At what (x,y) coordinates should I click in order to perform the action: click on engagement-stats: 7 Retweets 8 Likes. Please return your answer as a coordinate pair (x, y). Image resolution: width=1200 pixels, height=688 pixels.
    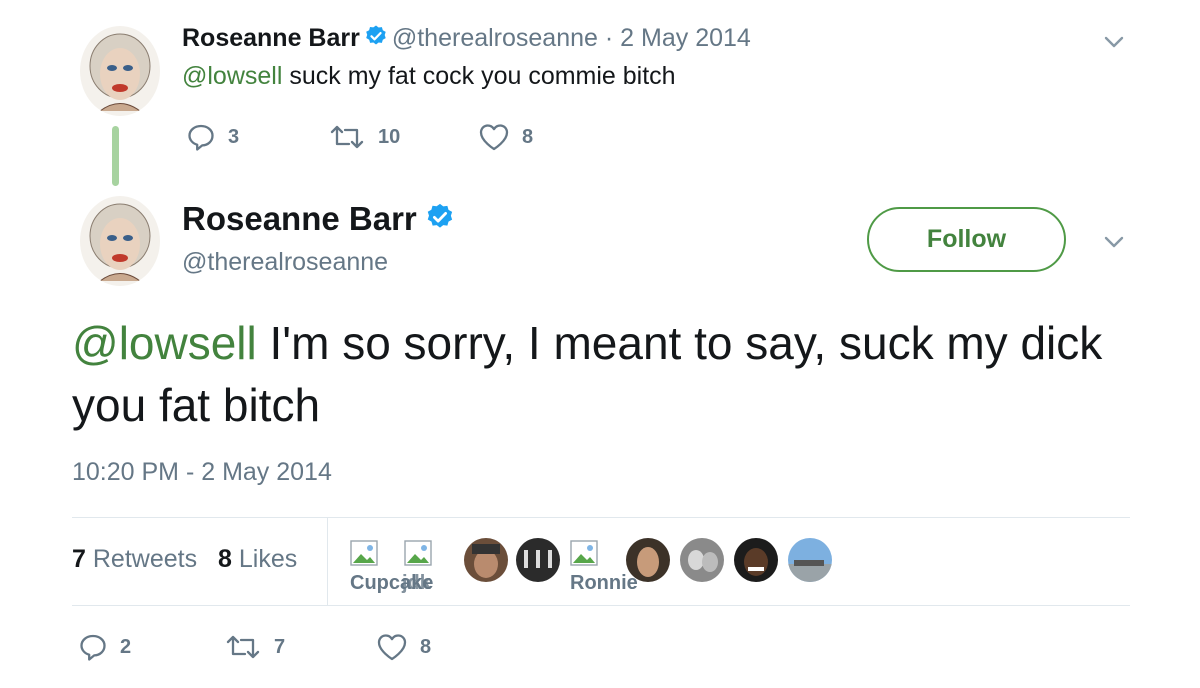
    Looking at the image, I should click on (184, 559).